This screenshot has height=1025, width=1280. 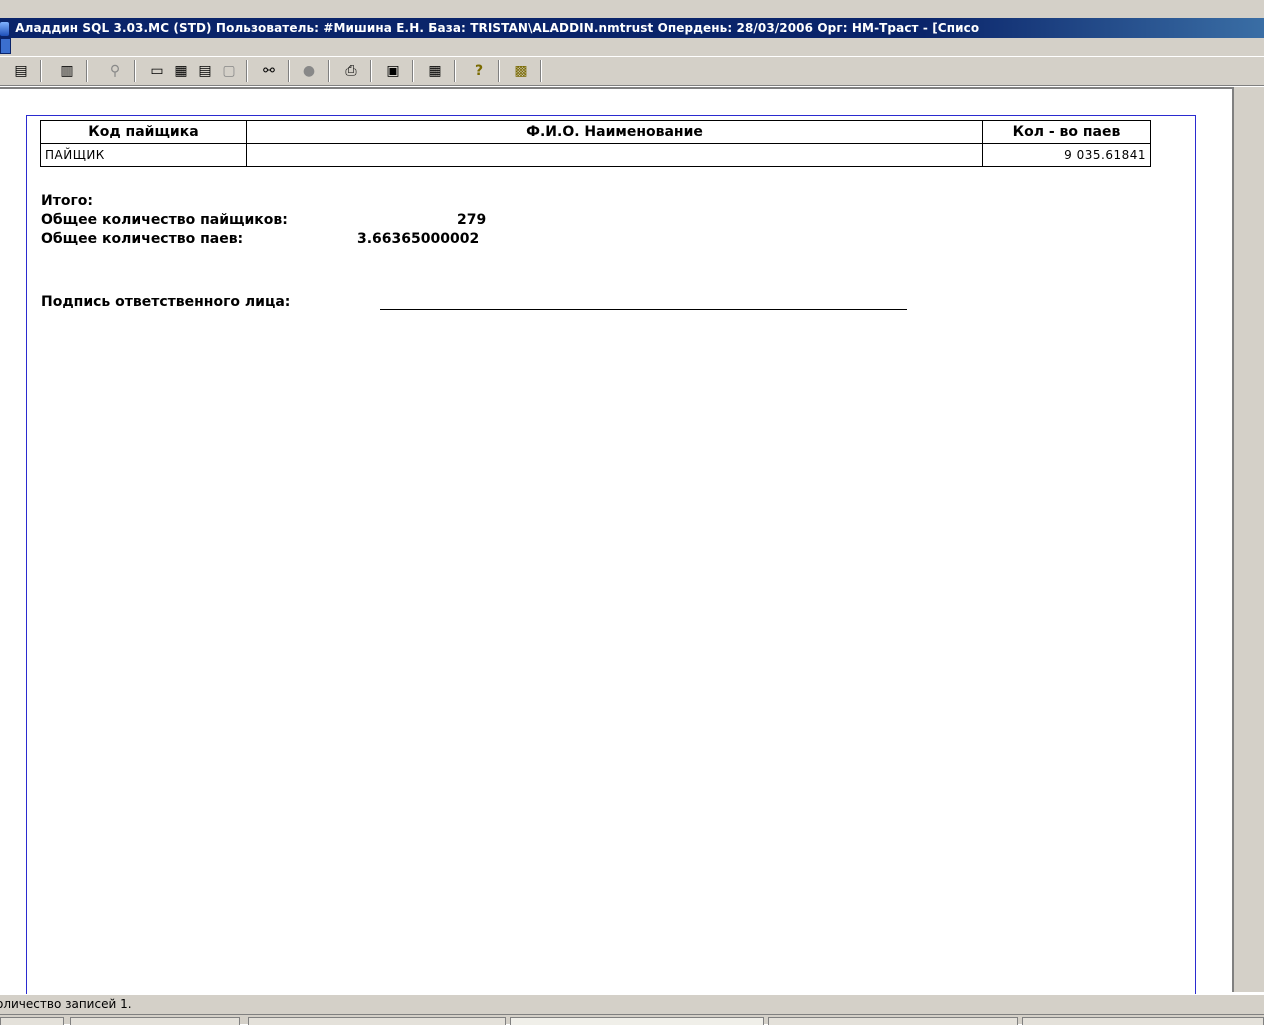 I want to click on tree-view-icon: ▤, so click(x=205, y=71).